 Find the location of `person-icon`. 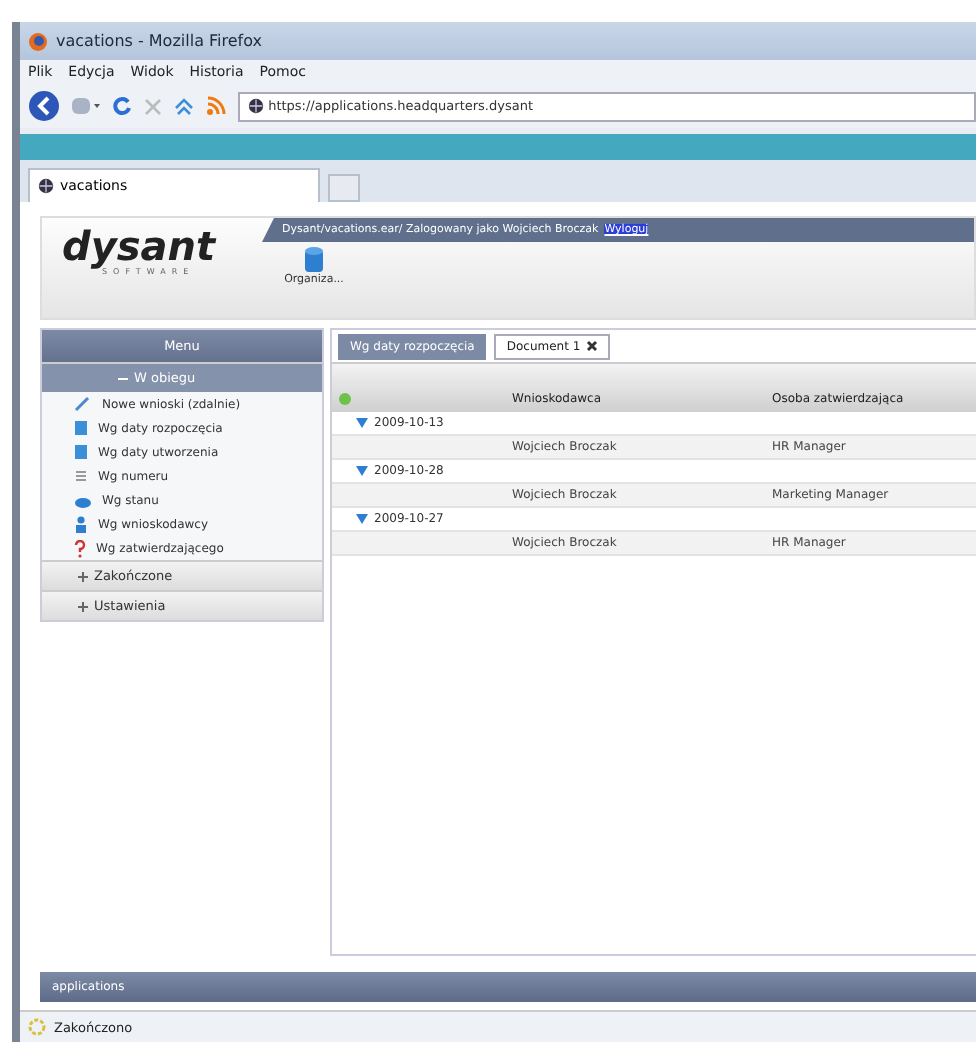

person-icon is located at coordinates (81, 524).